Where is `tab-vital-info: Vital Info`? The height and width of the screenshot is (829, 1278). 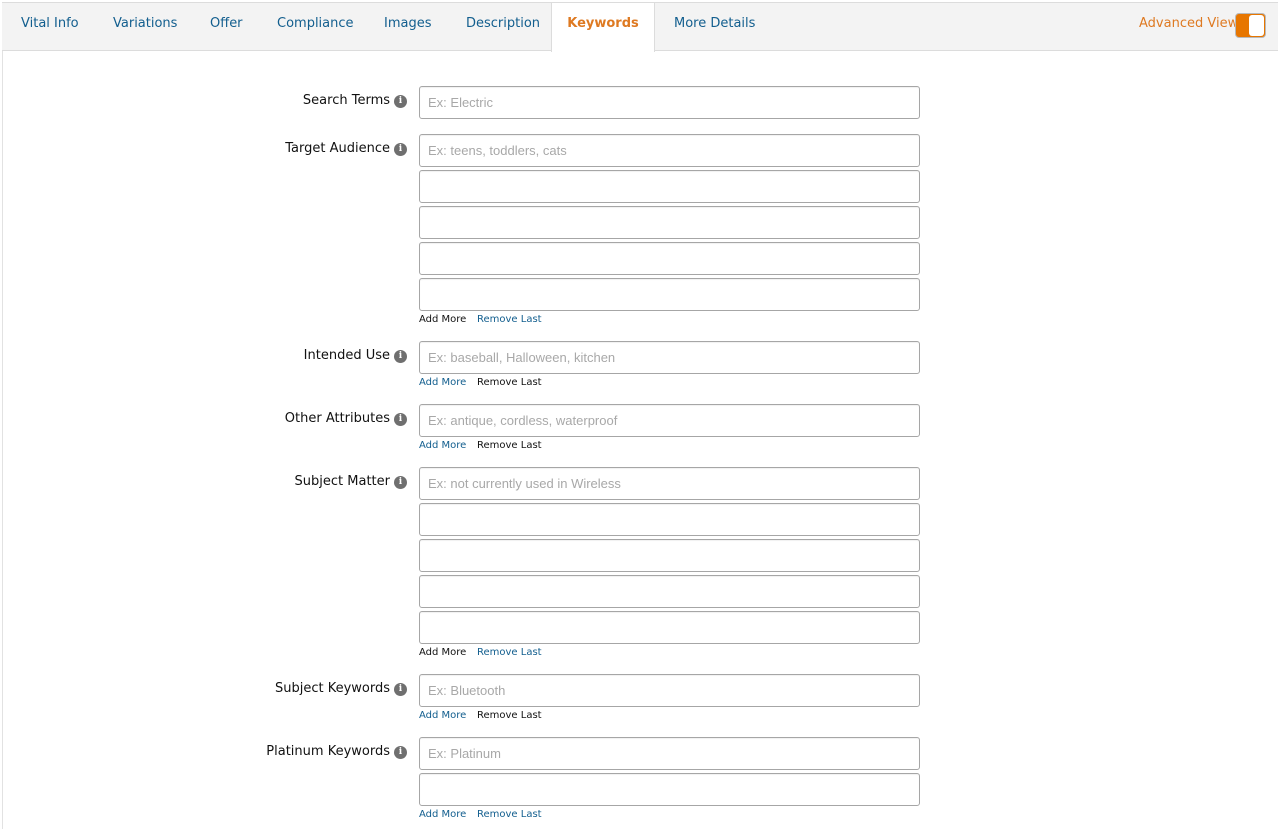 tab-vital-info: Vital Info is located at coordinates (50, 27).